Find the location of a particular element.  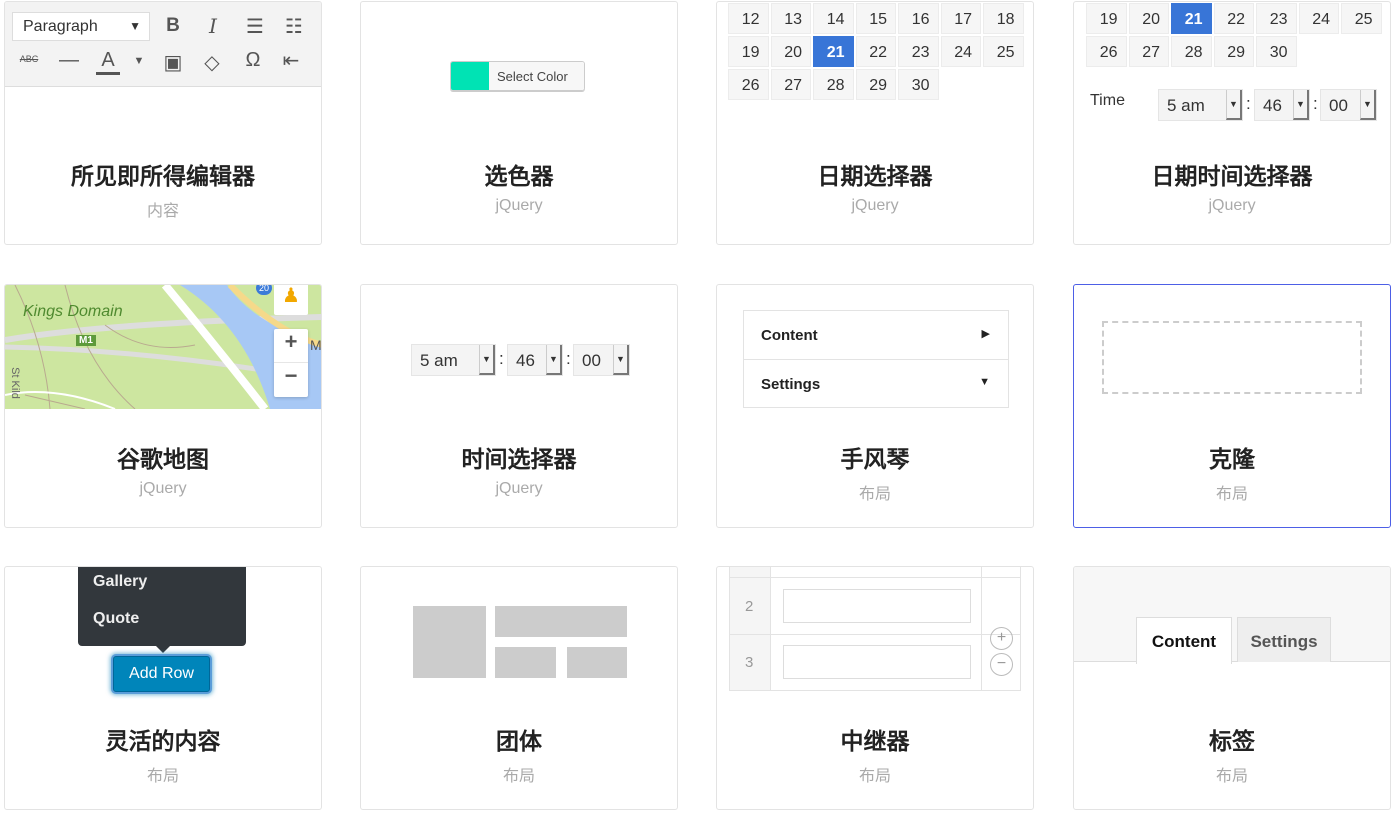

layout-menu: Gallery Quote is located at coordinates (162, 610).